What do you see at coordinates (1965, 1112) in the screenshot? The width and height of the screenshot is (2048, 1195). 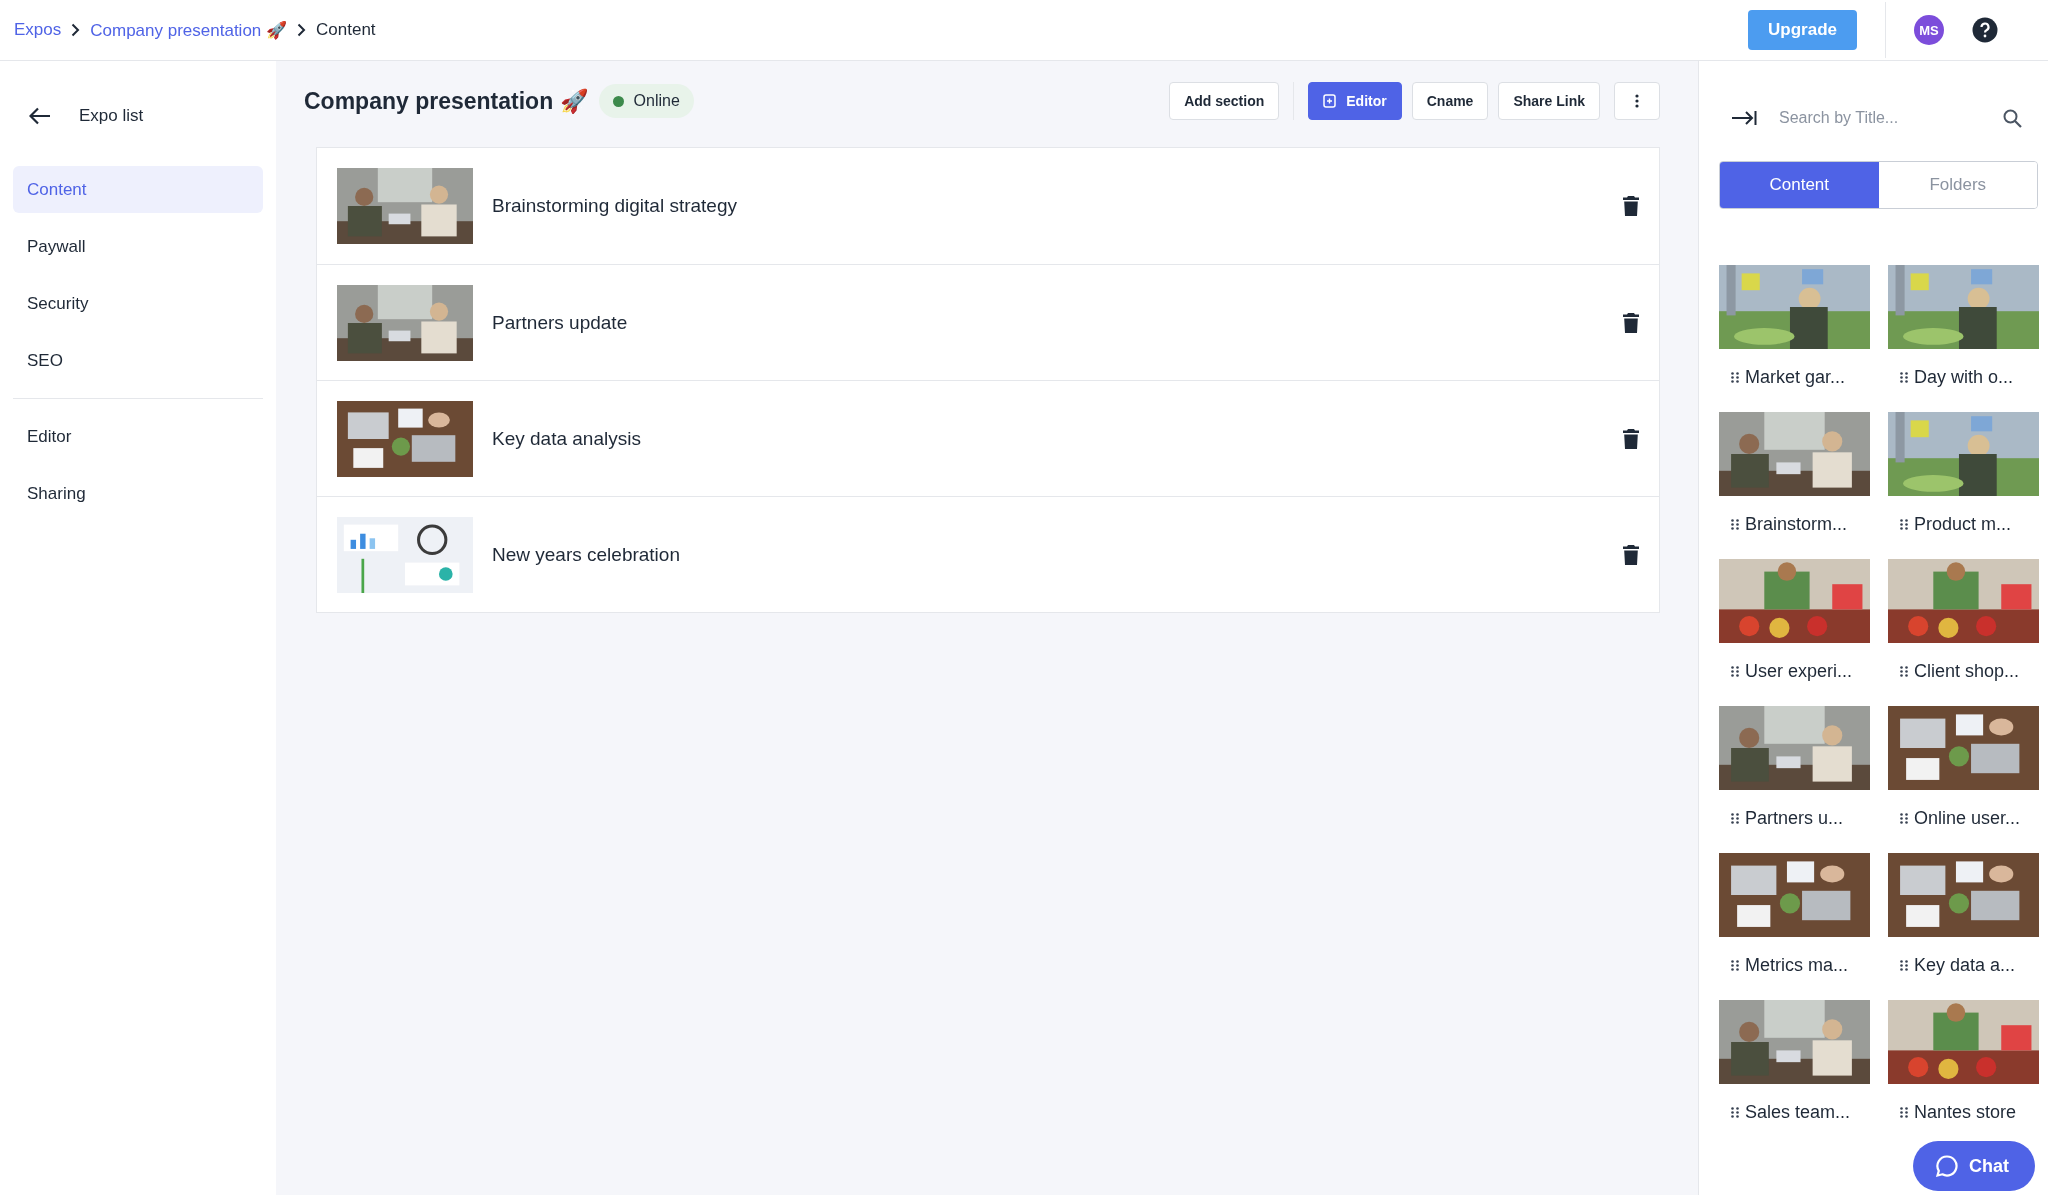 I see `media-title: Nantes store` at bounding box center [1965, 1112].